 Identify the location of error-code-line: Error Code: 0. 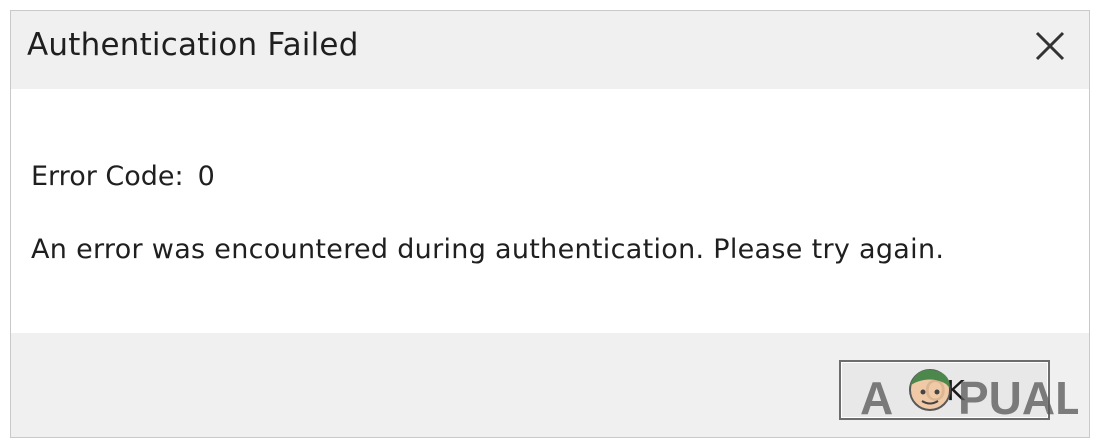
(123, 176).